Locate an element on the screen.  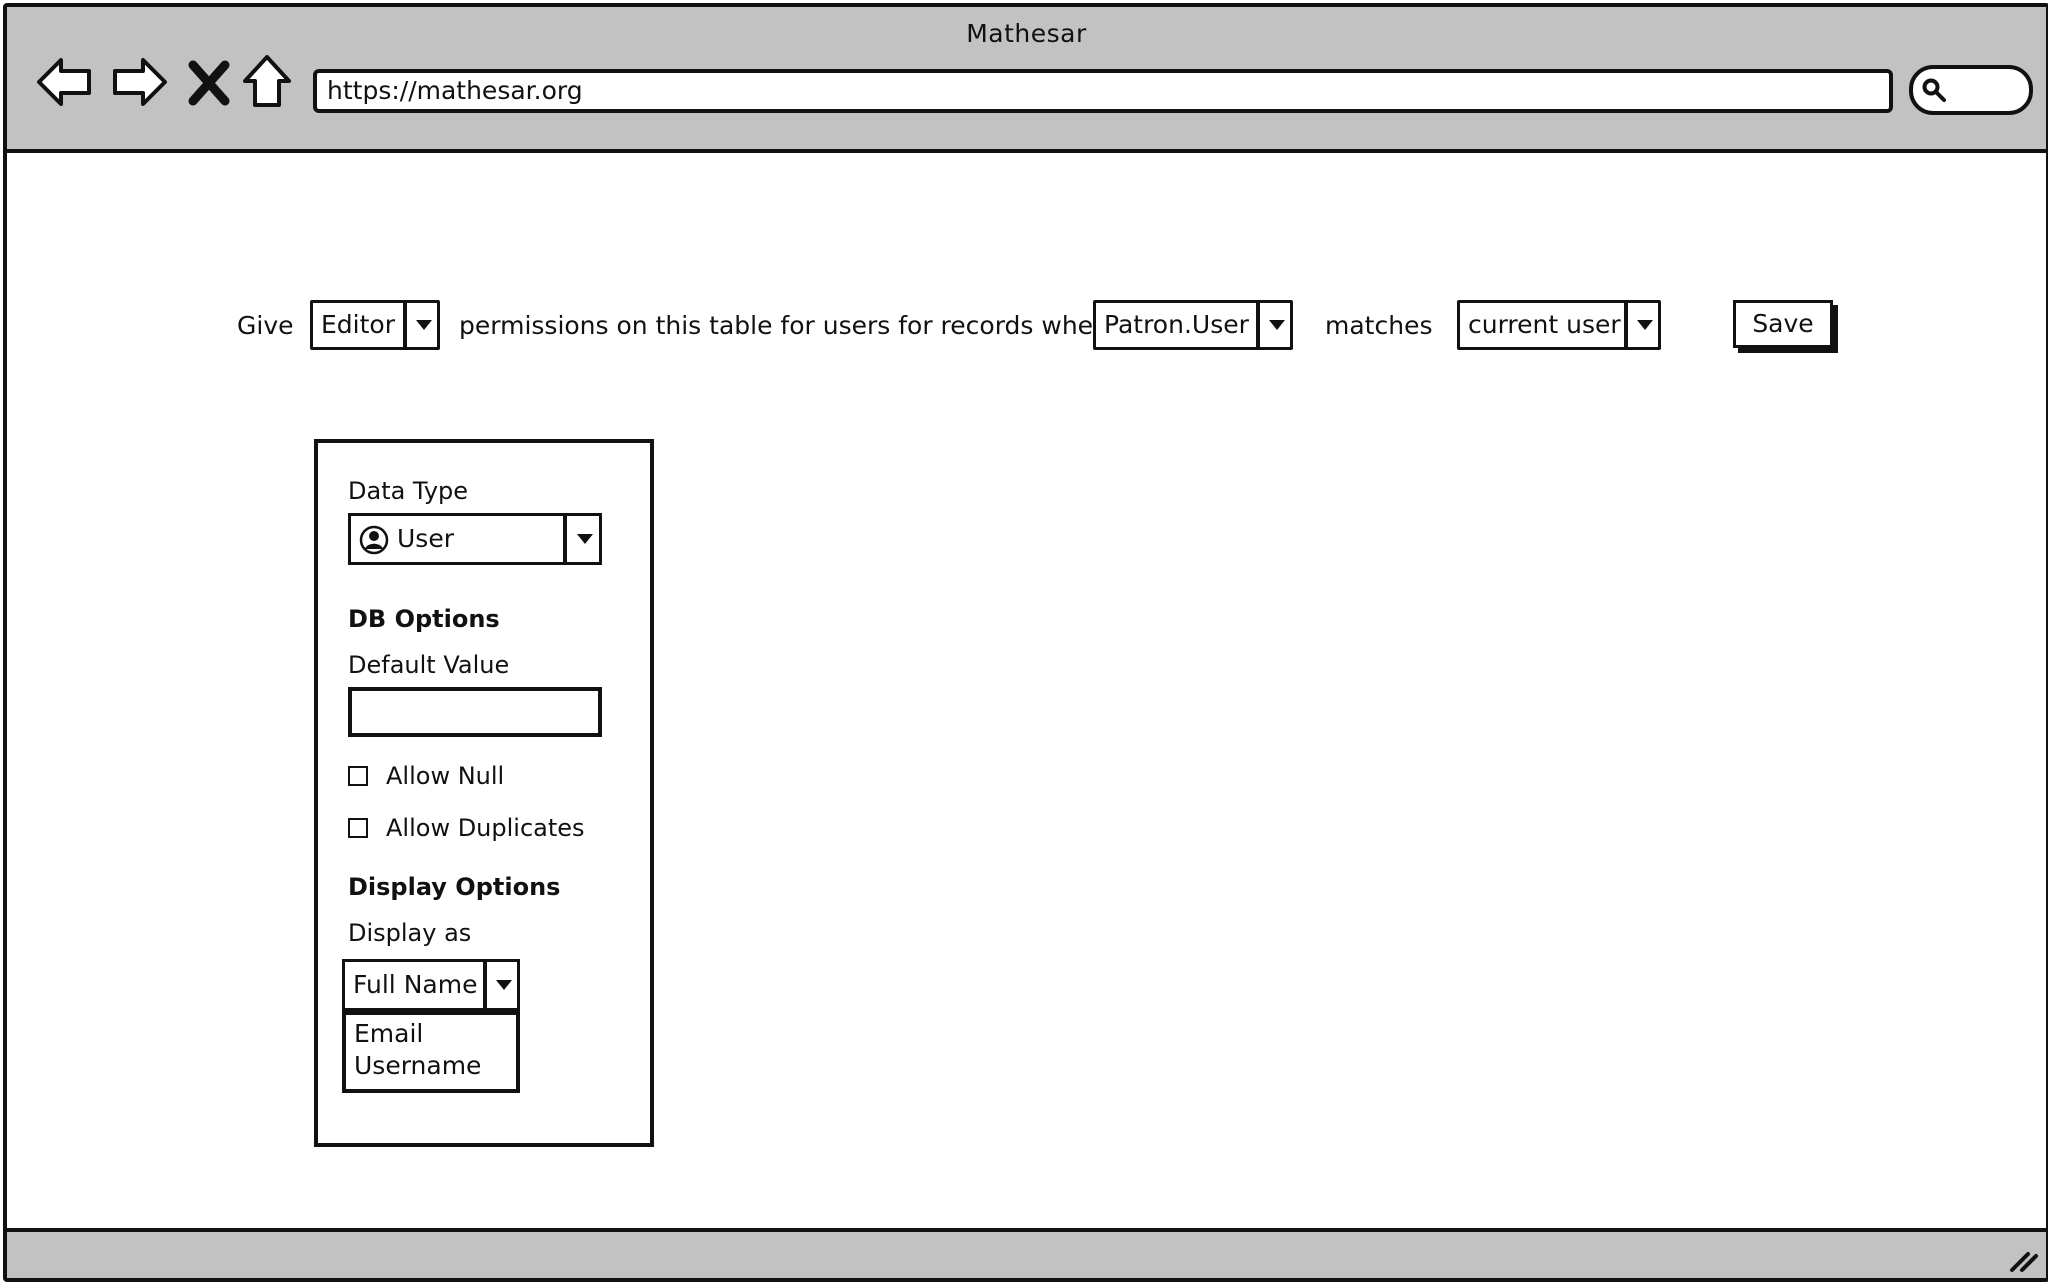
window-title: Mathesar is located at coordinates (1026, 33).